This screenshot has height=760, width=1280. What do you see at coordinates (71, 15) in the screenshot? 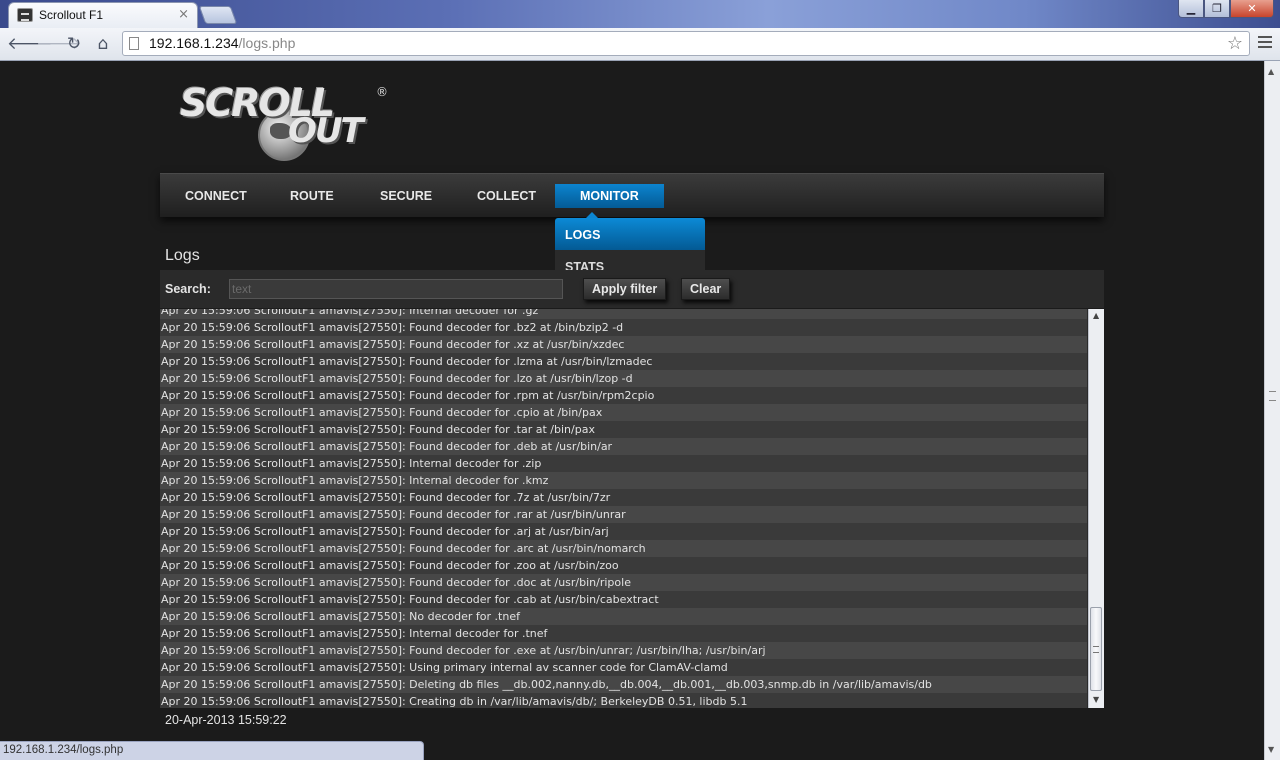
I see `tab-title: Scrollout F1` at bounding box center [71, 15].